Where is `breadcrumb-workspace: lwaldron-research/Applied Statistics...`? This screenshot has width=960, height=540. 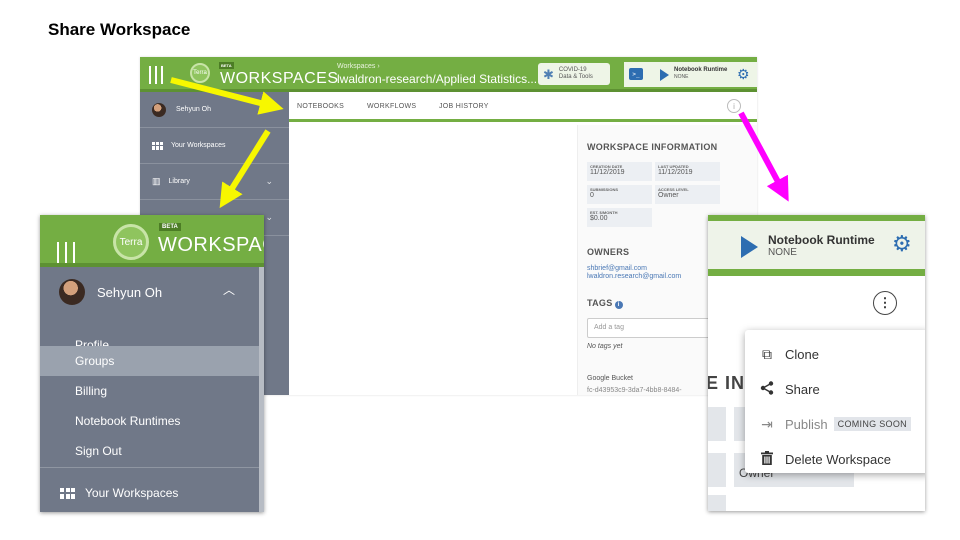
breadcrumb-workspace: lwaldron-research/Applied Statistics... is located at coordinates (437, 79).